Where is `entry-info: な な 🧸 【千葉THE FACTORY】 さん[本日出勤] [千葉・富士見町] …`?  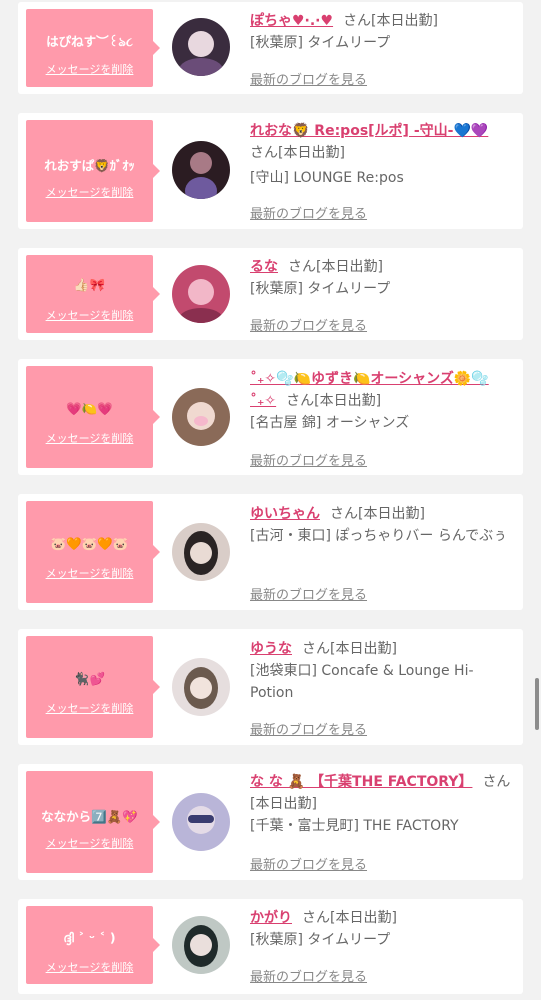
entry-info: な な 🧸 【千葉THE FACTORY】 さん[本日出勤] [千葉・富士見町] … is located at coordinates (380, 804).